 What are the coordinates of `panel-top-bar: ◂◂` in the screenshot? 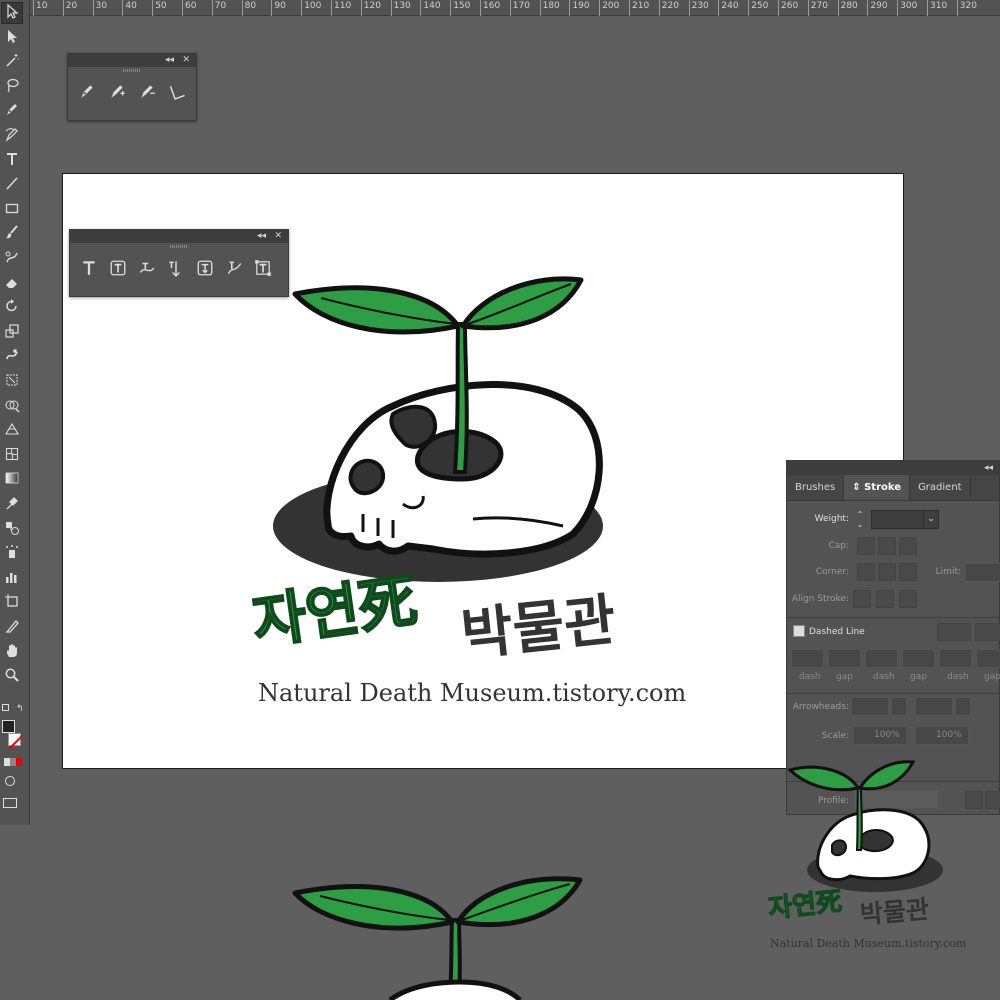 It's located at (893, 468).